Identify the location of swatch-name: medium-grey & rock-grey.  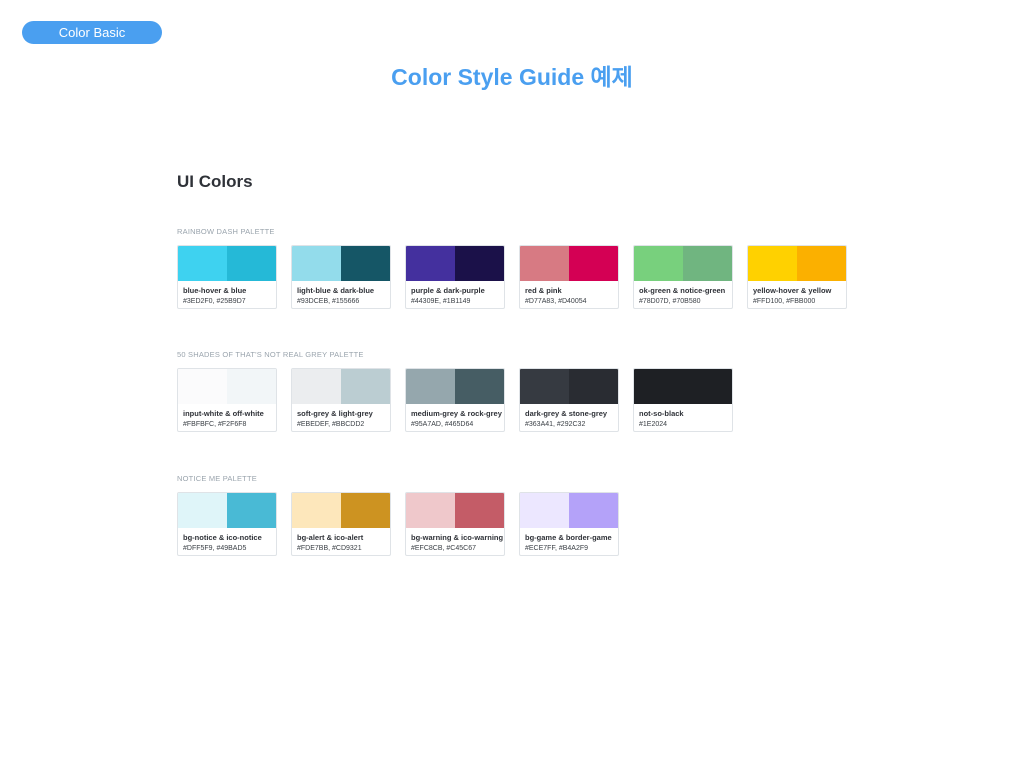
(456, 413).